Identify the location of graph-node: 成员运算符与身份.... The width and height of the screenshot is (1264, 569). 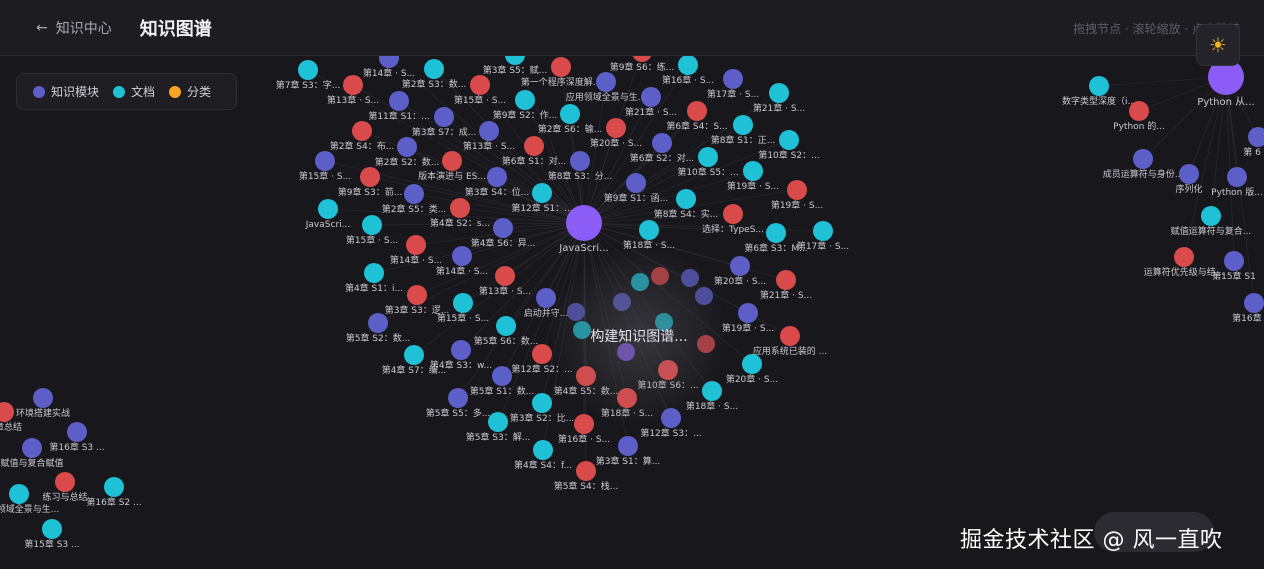
(1143, 164).